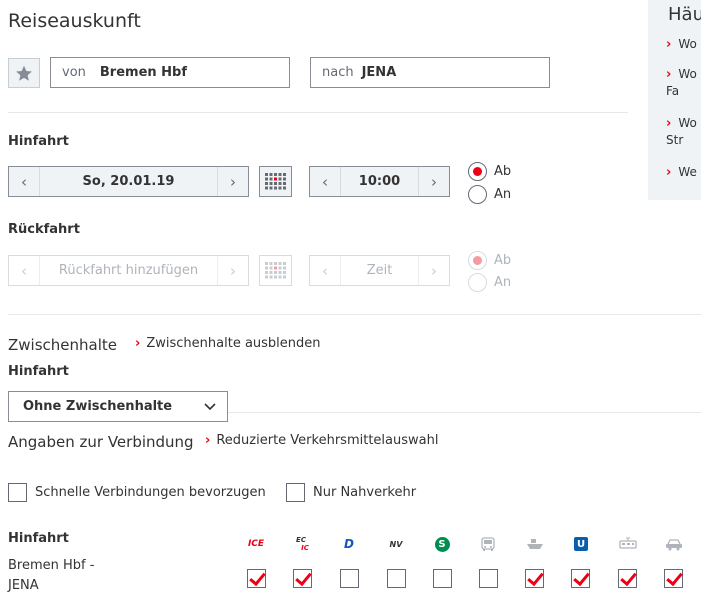  I want to click on outbound-date-stepper: ‹ So, 20.01.19 ›, so click(128, 181).